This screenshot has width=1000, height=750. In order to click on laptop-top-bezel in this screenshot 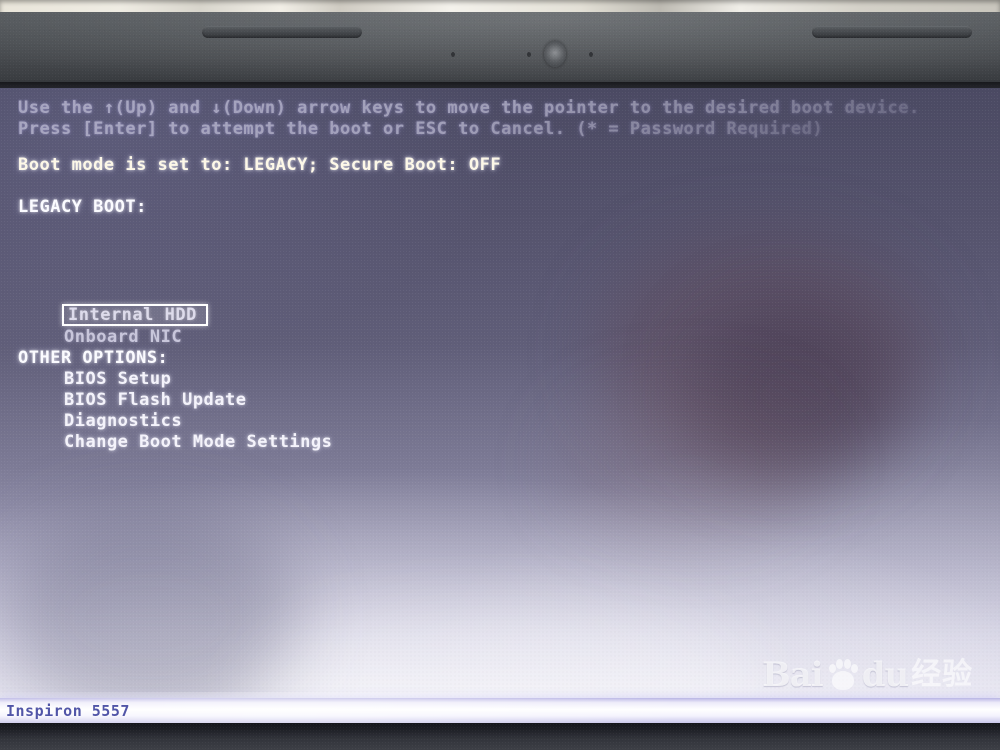, I will do `click(500, 50)`.